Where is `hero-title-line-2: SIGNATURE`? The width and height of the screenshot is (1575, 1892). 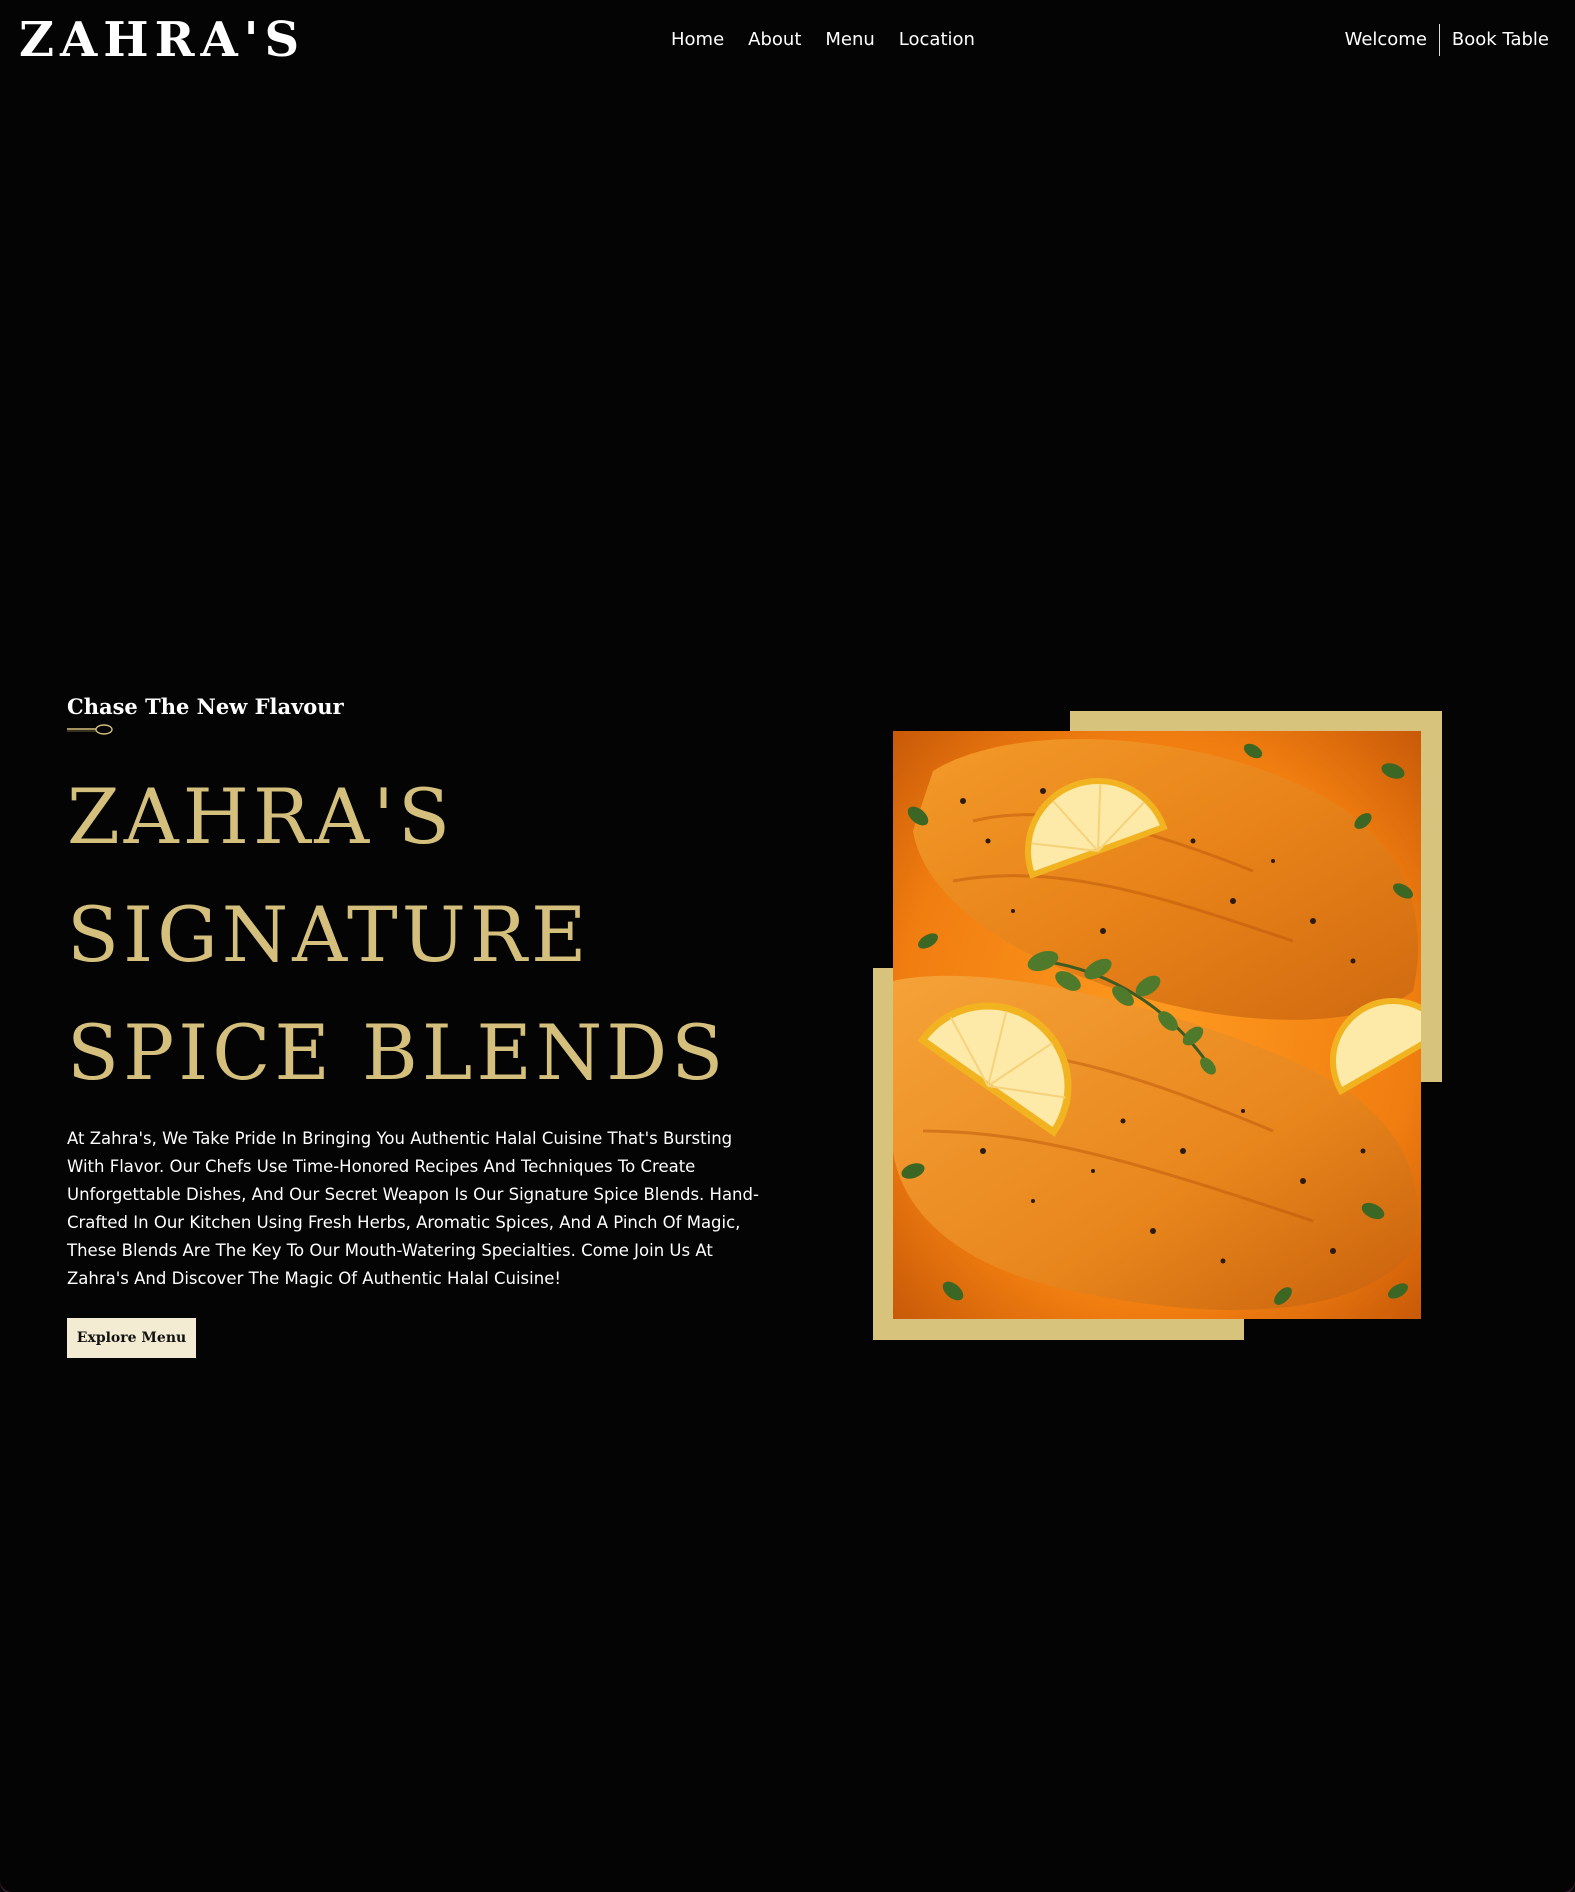
hero-title-line-2: SIGNATURE is located at coordinates (329, 934).